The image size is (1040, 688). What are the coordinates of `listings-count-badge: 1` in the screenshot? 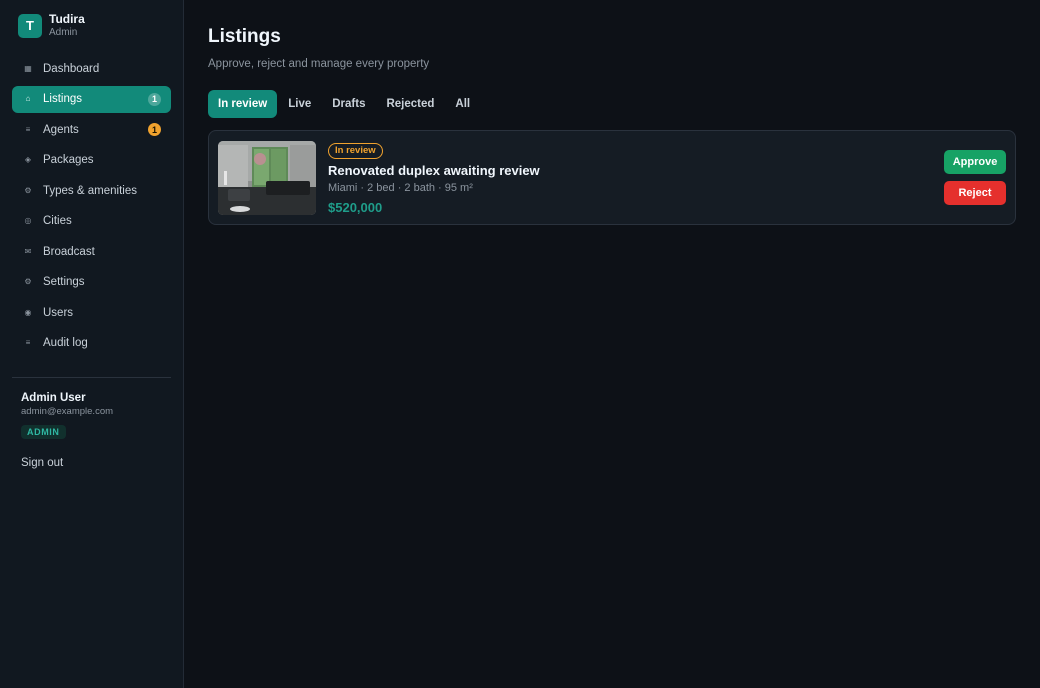 It's located at (154, 99).